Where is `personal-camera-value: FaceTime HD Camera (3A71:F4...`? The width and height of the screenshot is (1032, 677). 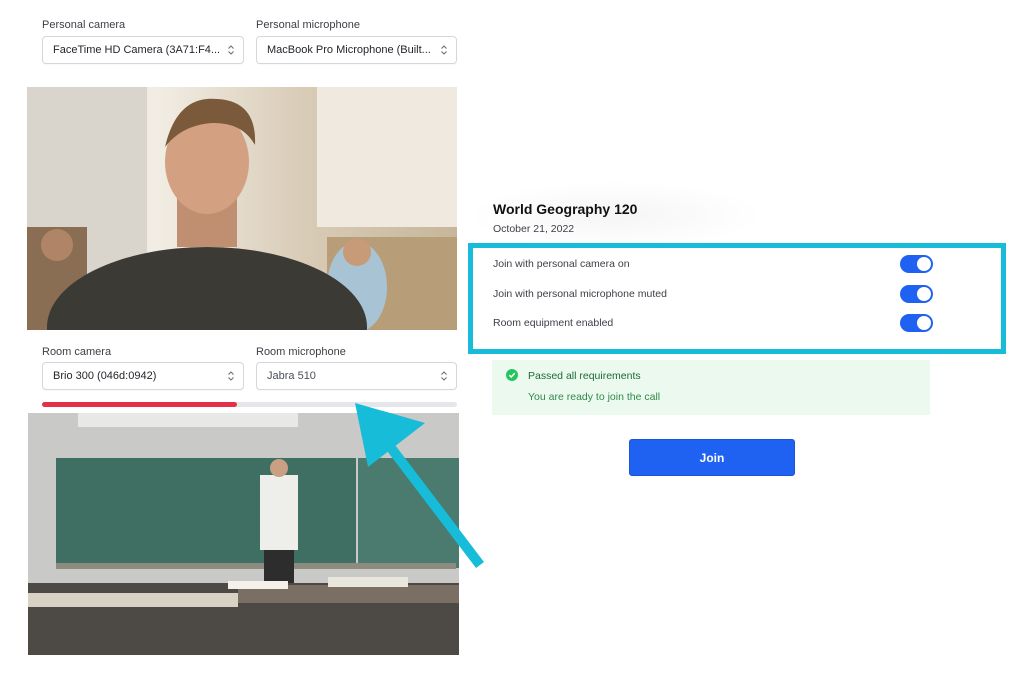
personal-camera-value: FaceTime HD Camera (3A71:F4... is located at coordinates (136, 50).